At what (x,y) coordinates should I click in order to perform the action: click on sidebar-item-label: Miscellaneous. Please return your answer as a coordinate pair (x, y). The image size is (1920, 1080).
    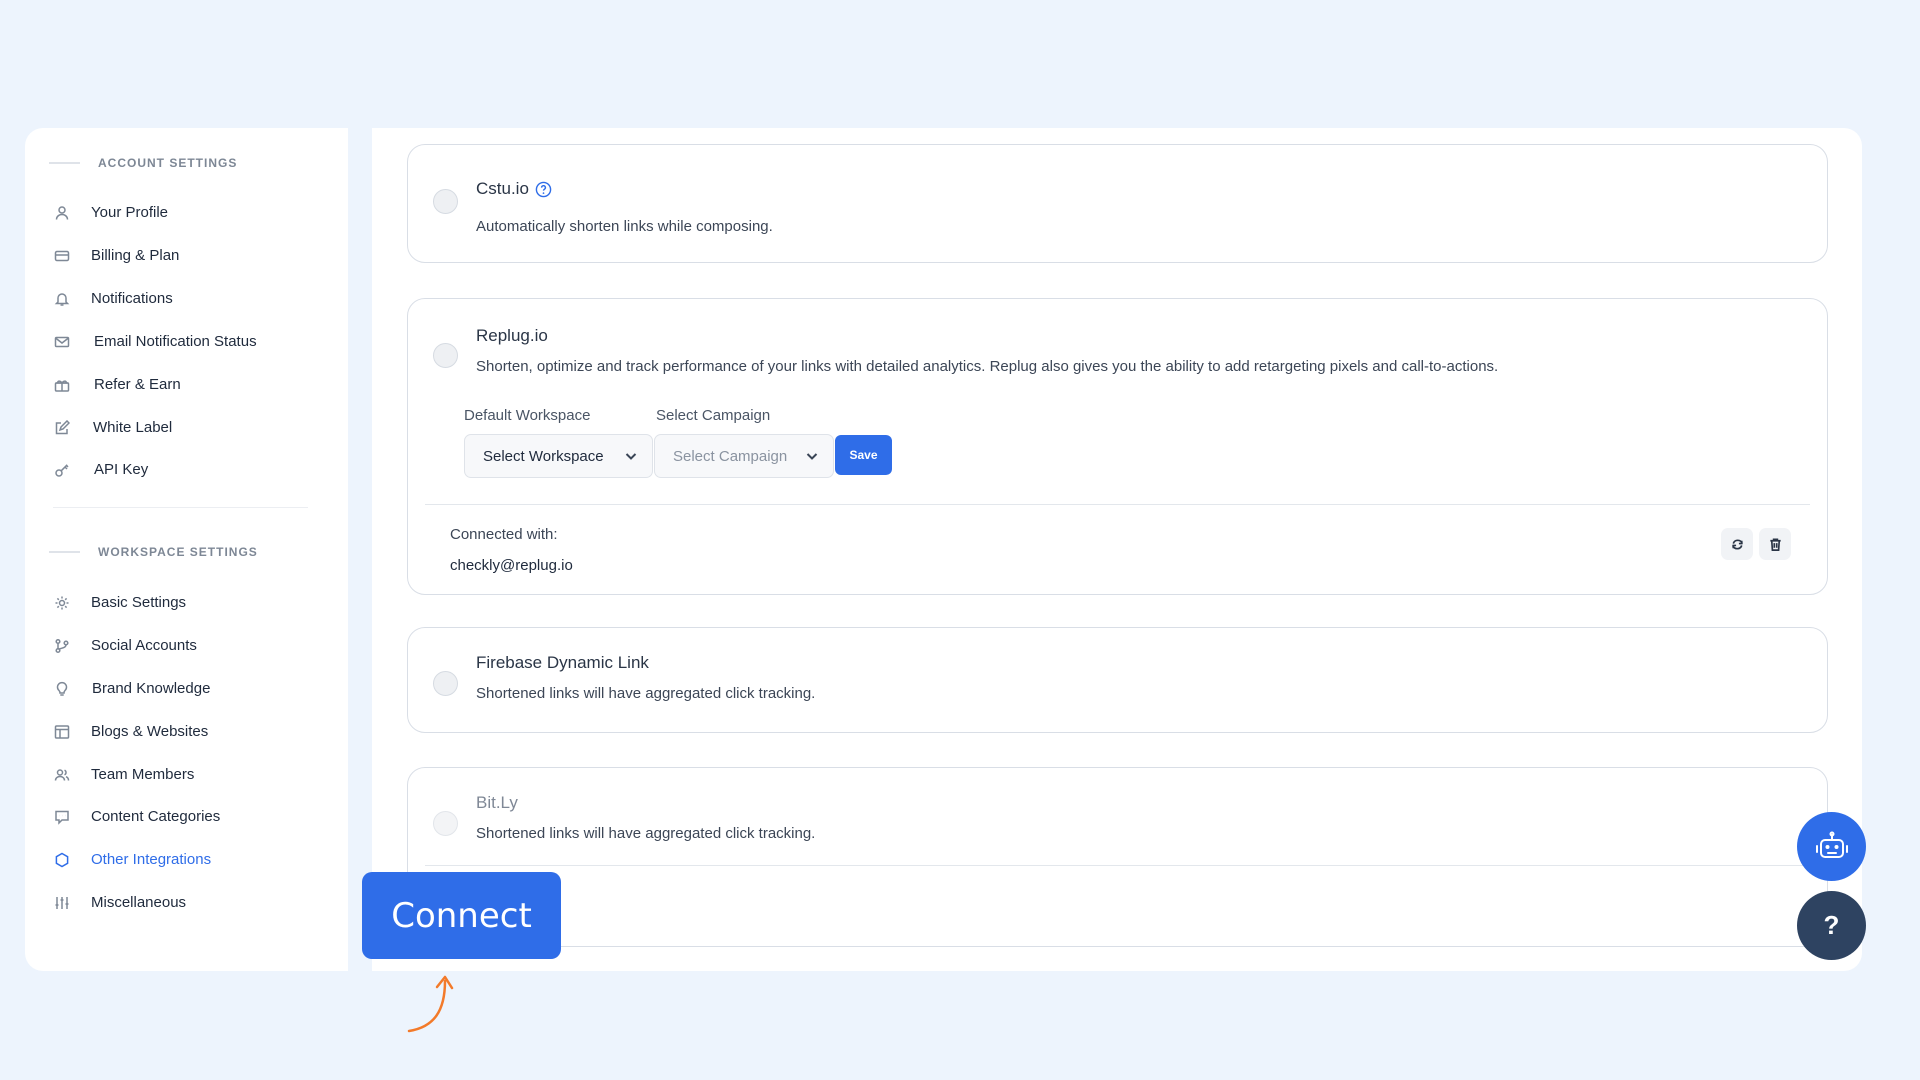
    Looking at the image, I should click on (139, 902).